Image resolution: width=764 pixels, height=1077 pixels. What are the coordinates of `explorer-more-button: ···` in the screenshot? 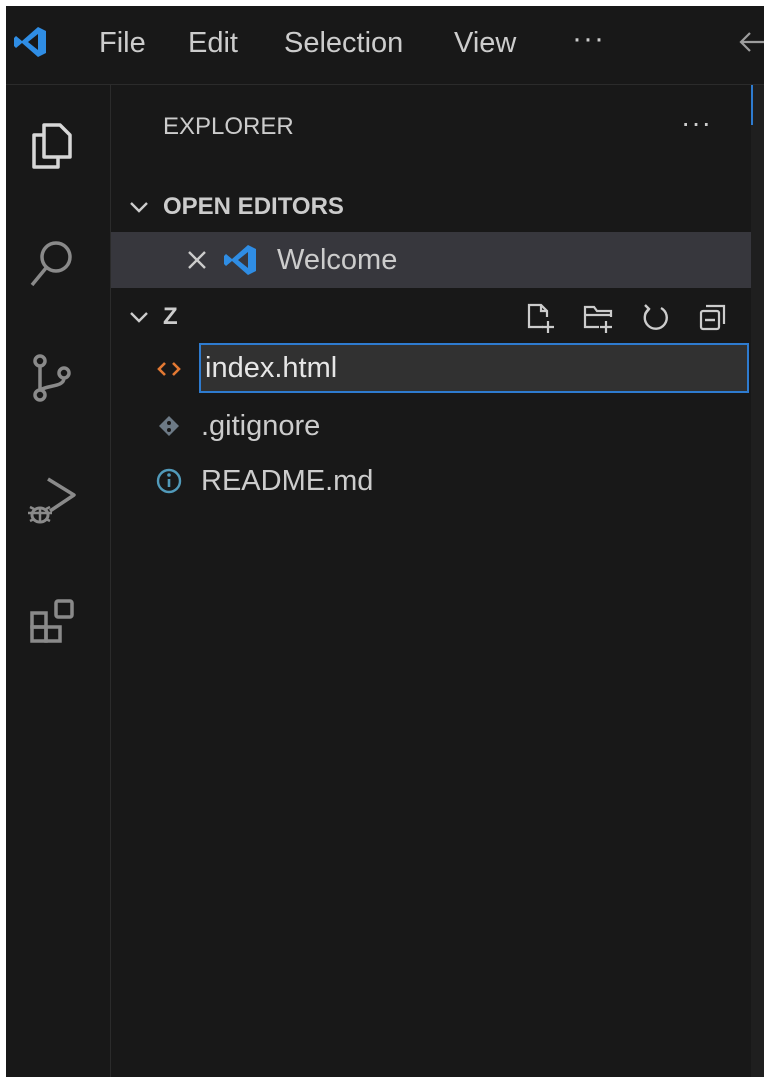 It's located at (696, 123).